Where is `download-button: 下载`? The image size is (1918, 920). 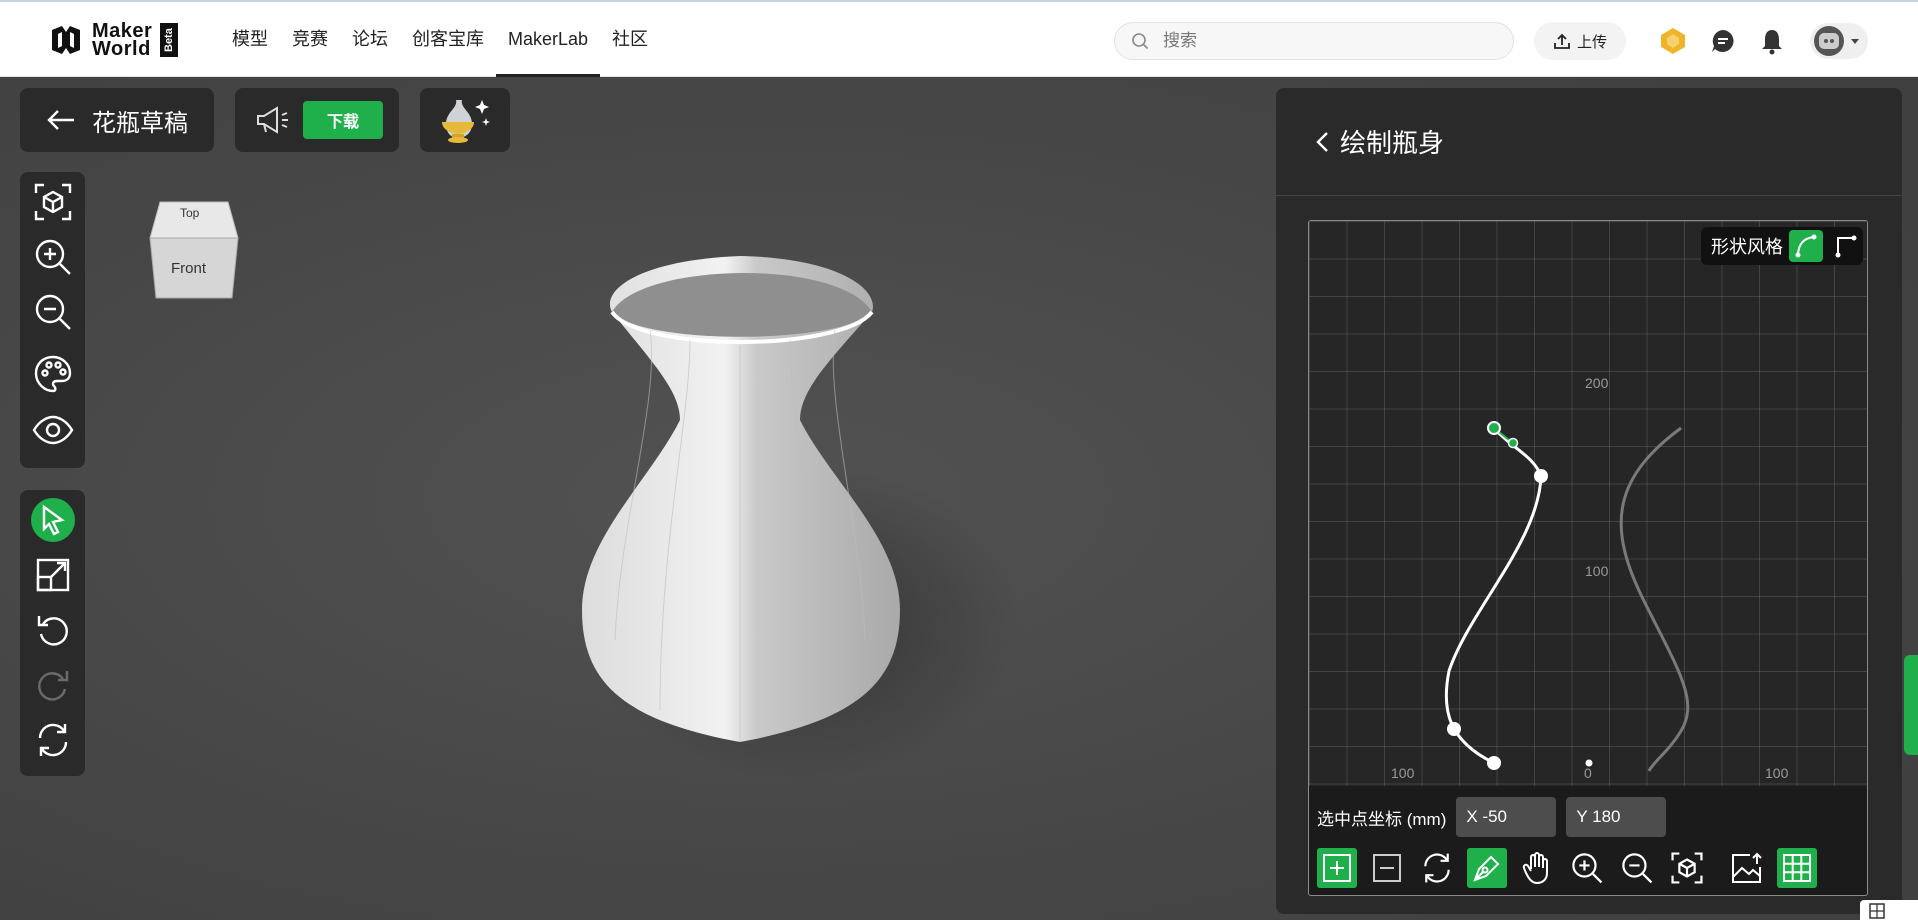
download-button: 下载 is located at coordinates (343, 120).